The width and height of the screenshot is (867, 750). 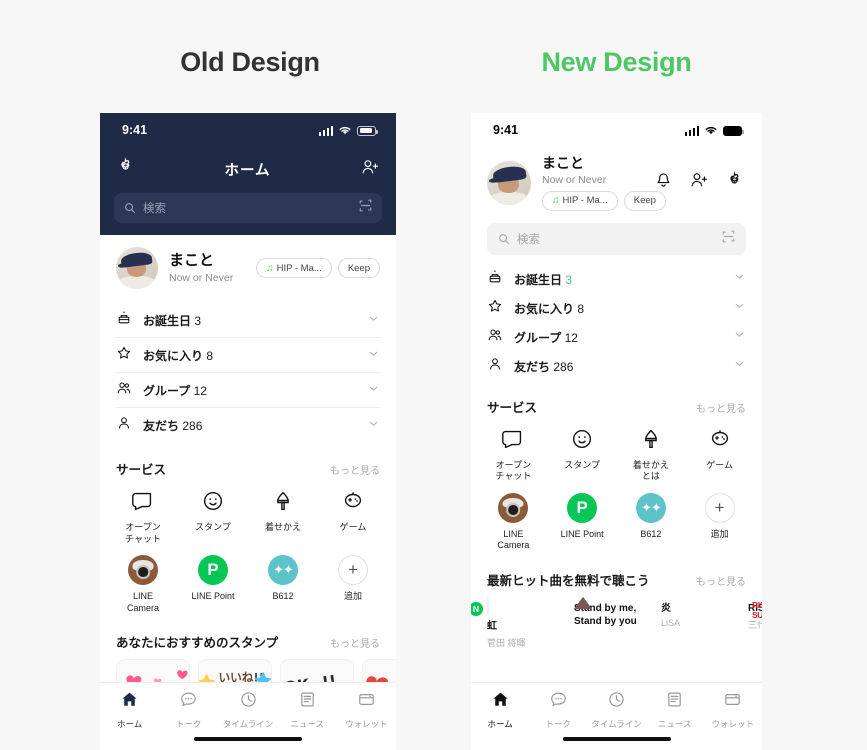 What do you see at coordinates (518, 622) in the screenshot?
I see `music-card: N 虹 菅田 将暉` at bounding box center [518, 622].